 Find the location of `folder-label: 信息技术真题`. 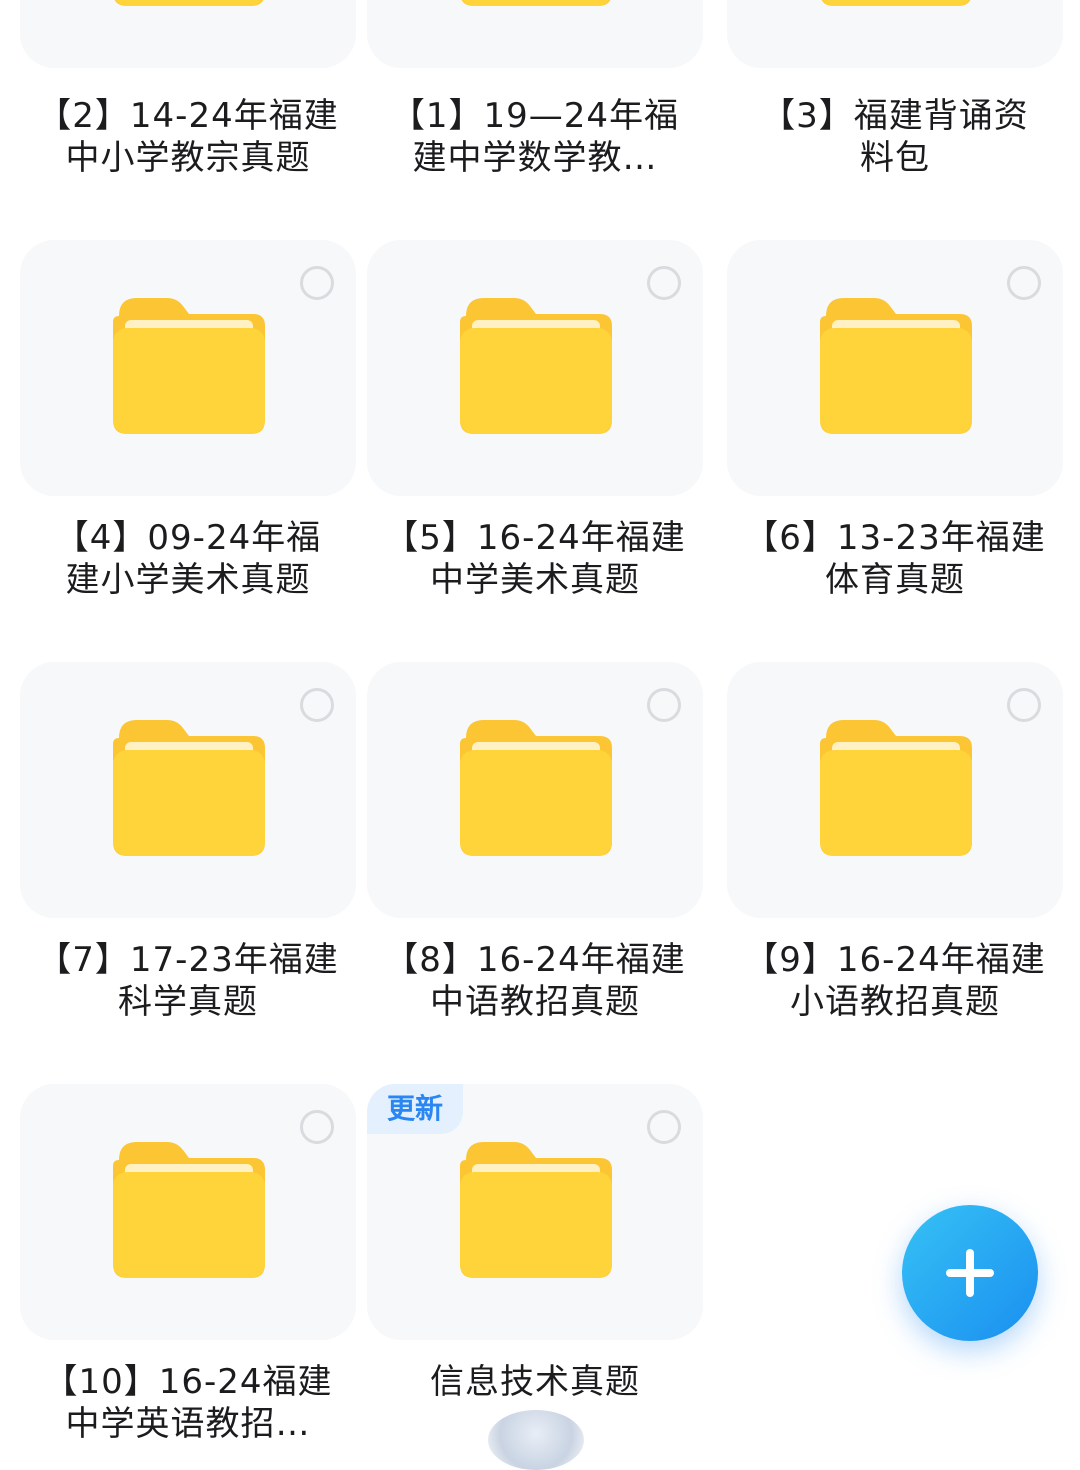

folder-label: 信息技术真题 is located at coordinates (535, 1382).